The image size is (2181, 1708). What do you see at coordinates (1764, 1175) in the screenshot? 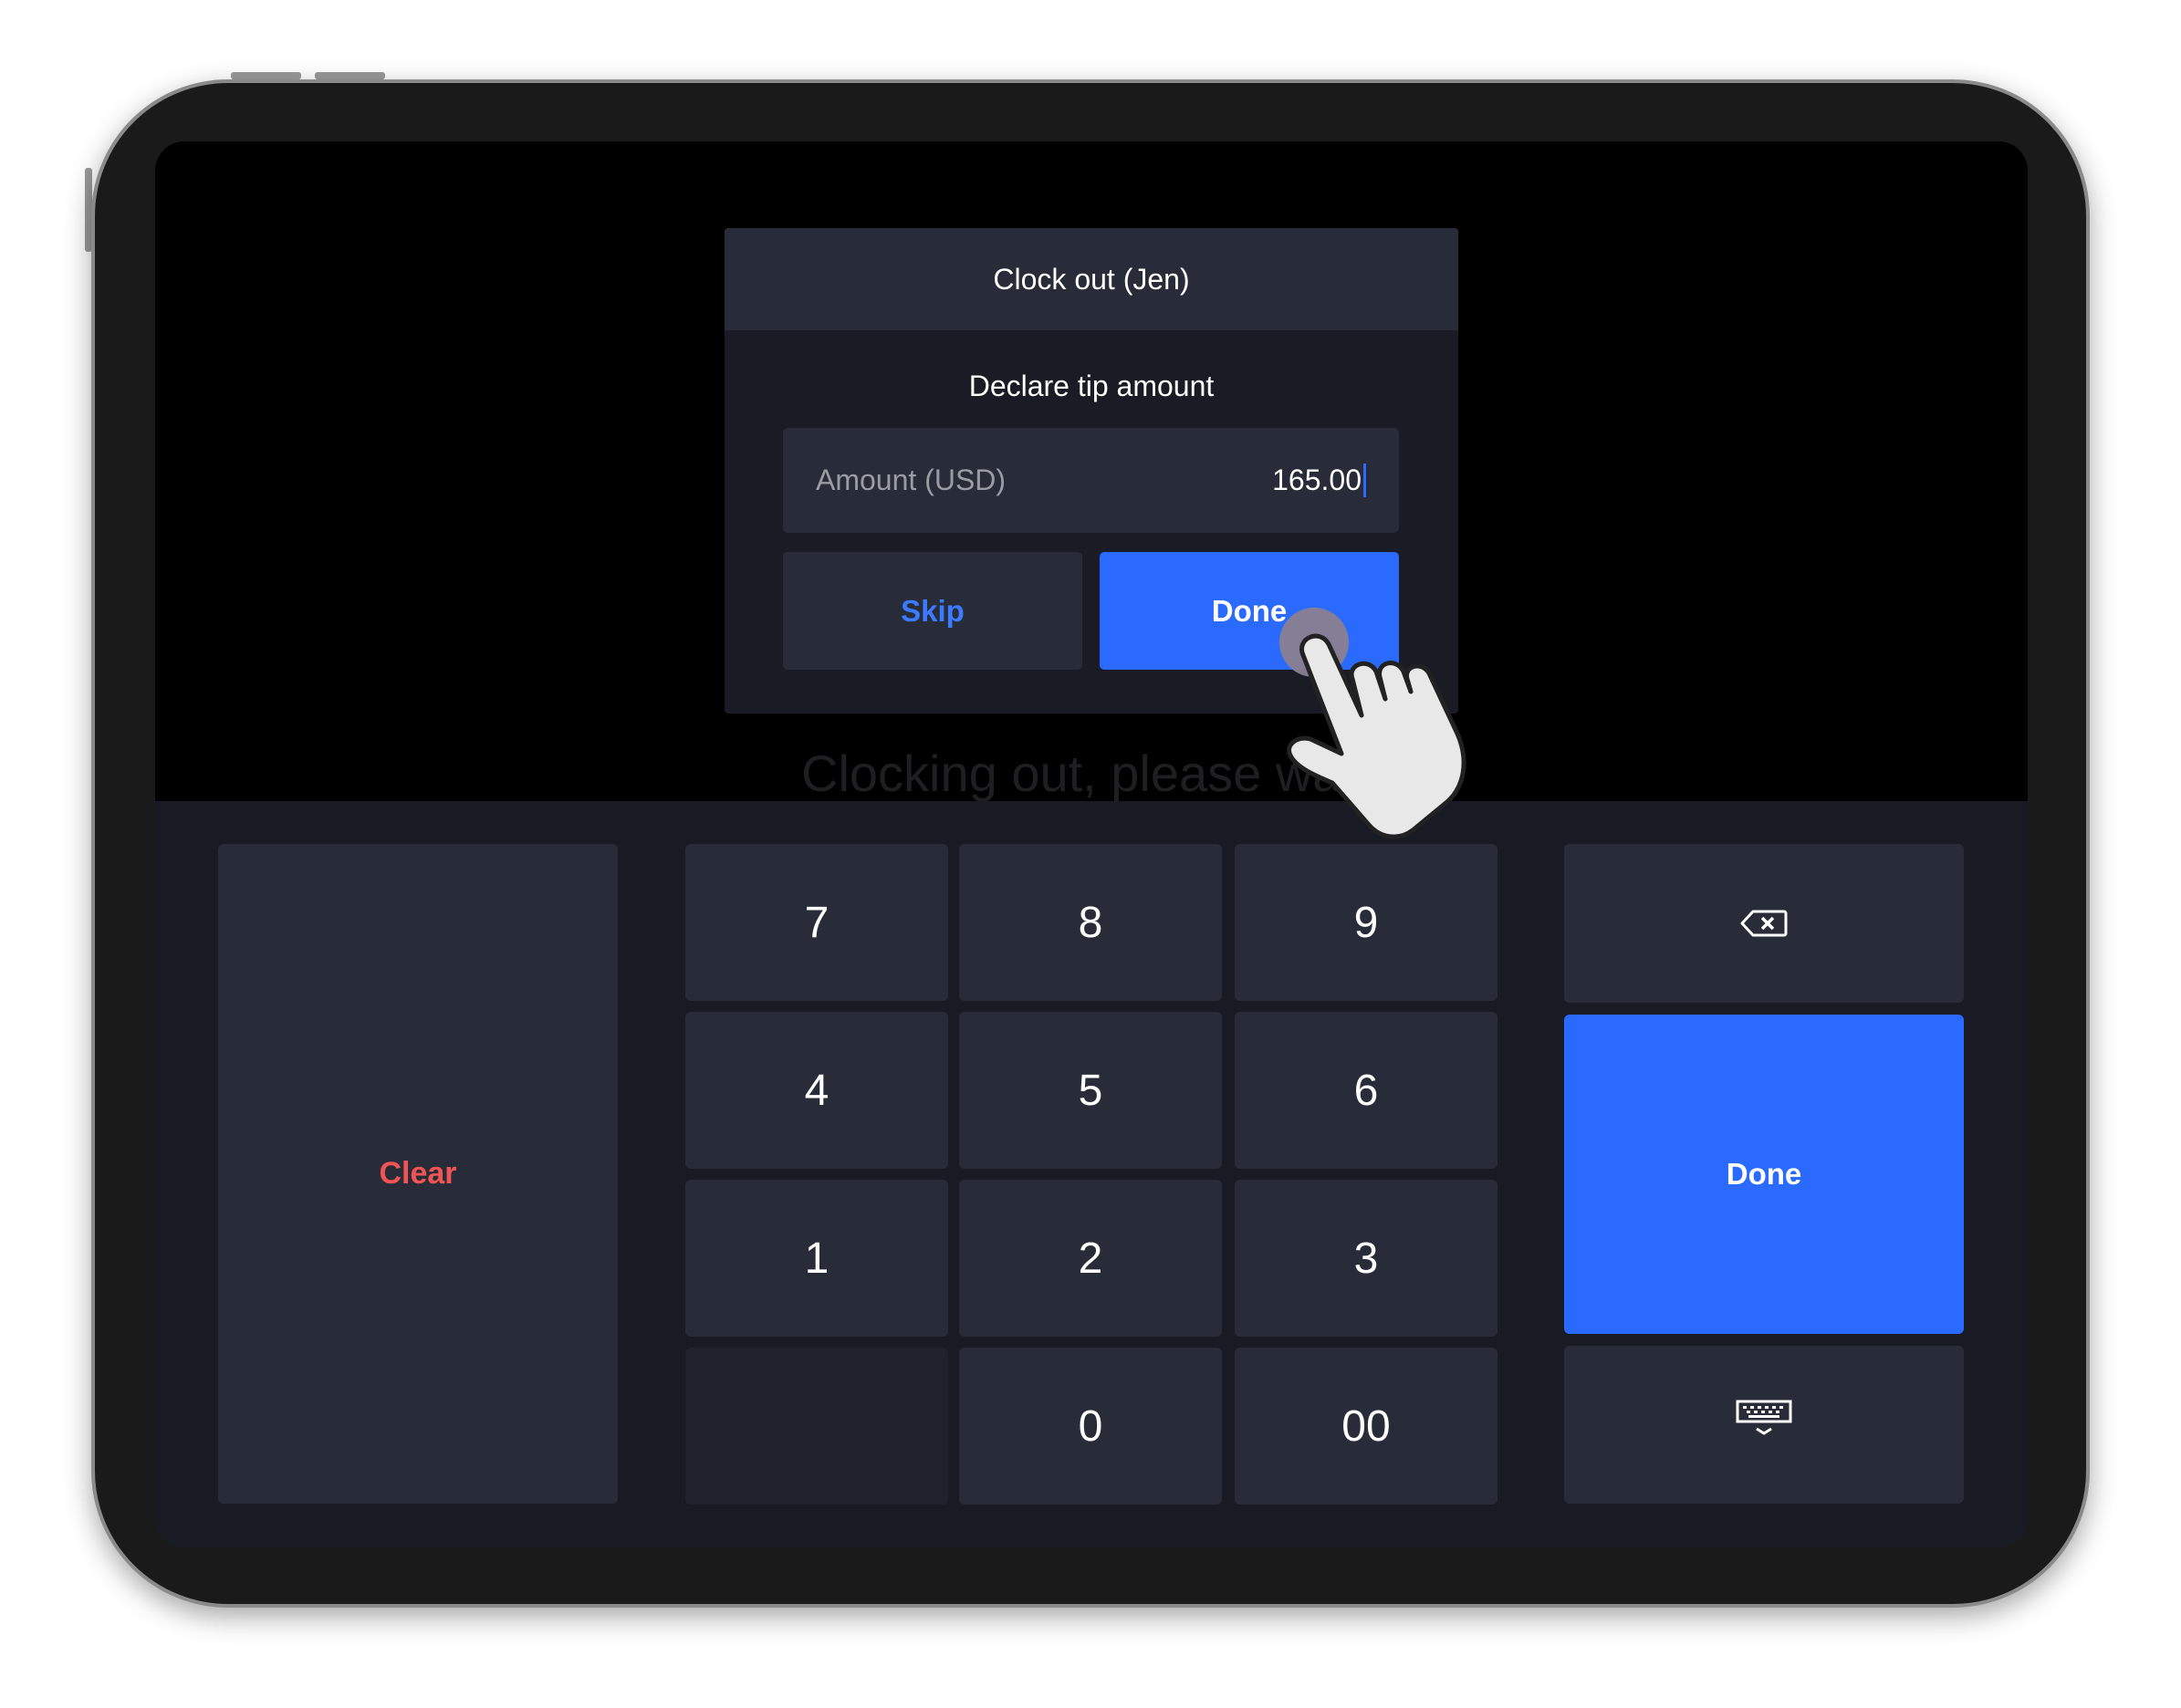
I see `keypad-done-button: Done` at bounding box center [1764, 1175].